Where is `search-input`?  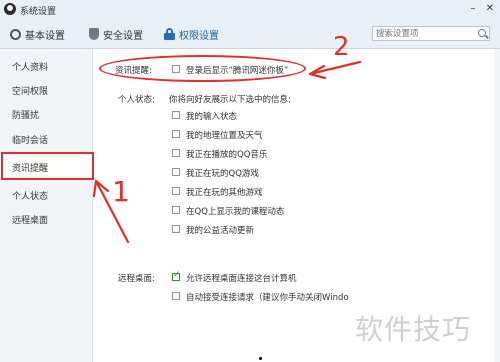
search-input is located at coordinates (424, 33).